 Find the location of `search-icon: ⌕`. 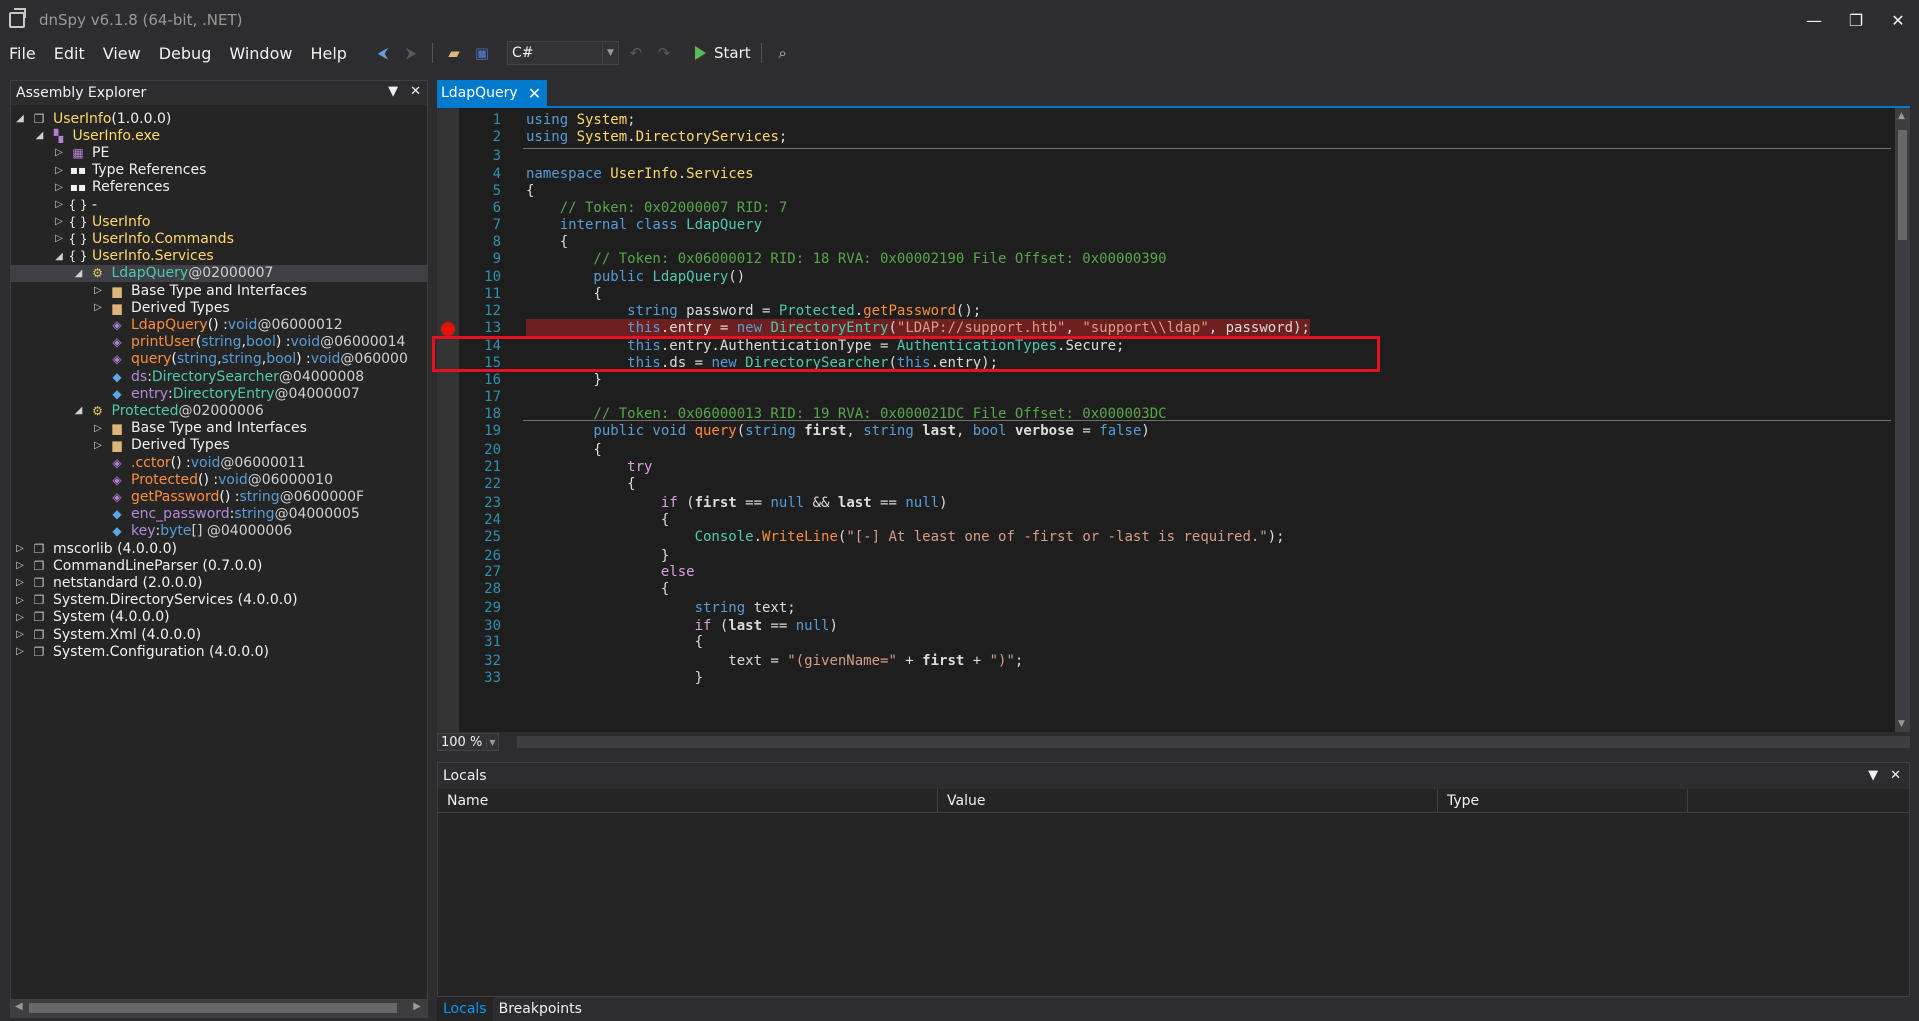

search-icon: ⌕ is located at coordinates (783, 53).